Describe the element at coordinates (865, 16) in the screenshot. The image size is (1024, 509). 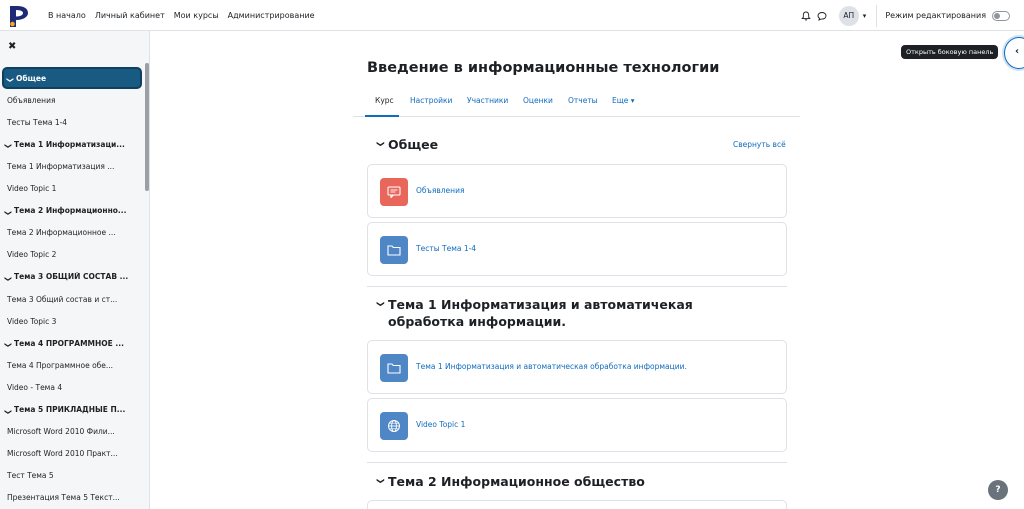
I see `user-menu-chevron-down-icon: ▾` at that location.